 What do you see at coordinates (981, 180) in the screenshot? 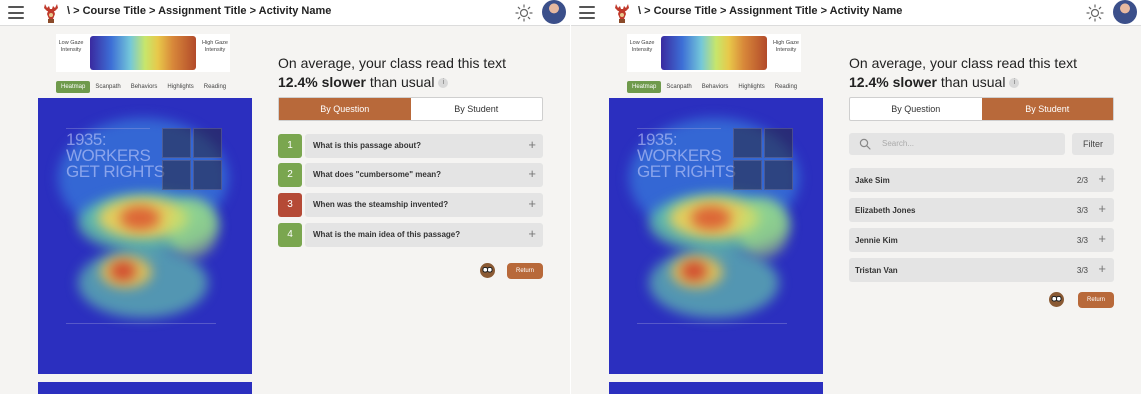
I see `student-row: Jake Sim 2/3 +` at bounding box center [981, 180].